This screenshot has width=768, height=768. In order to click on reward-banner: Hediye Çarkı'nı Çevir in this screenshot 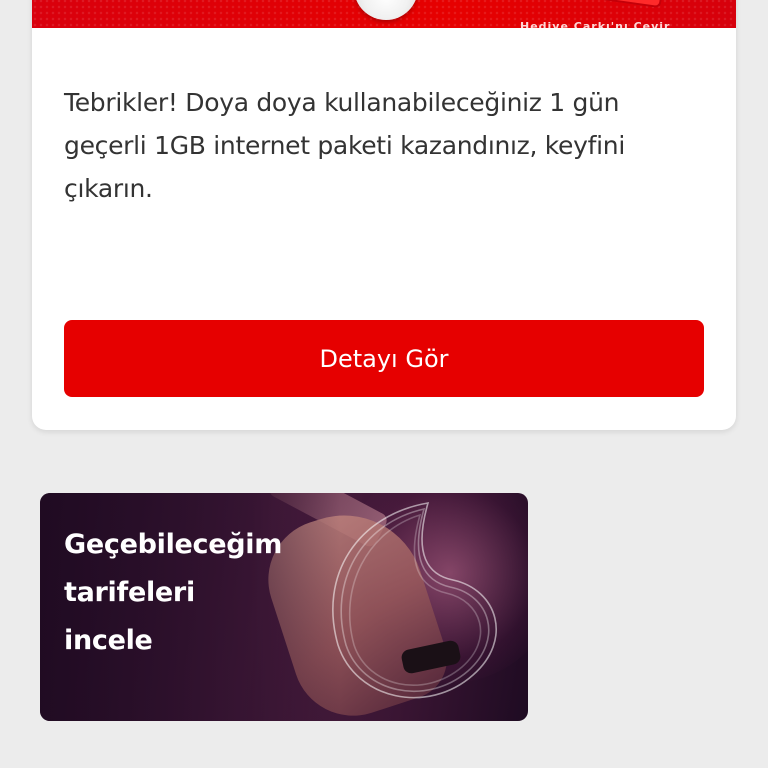, I will do `click(384, 14)`.